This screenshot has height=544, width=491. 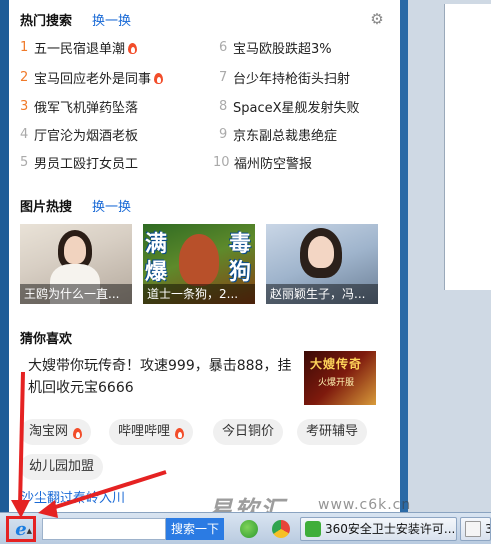 What do you see at coordinates (336, 383) in the screenshot?
I see `ad-thumb-subtitle: 火爆开服` at bounding box center [336, 383].